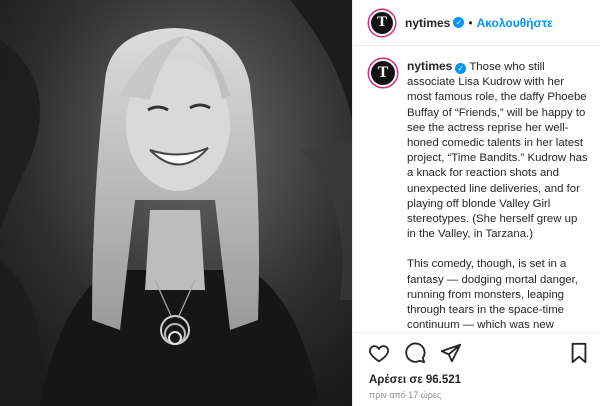 This screenshot has height=406, width=600. Describe the element at coordinates (382, 22) in the screenshot. I see `account-avatar: T` at that location.